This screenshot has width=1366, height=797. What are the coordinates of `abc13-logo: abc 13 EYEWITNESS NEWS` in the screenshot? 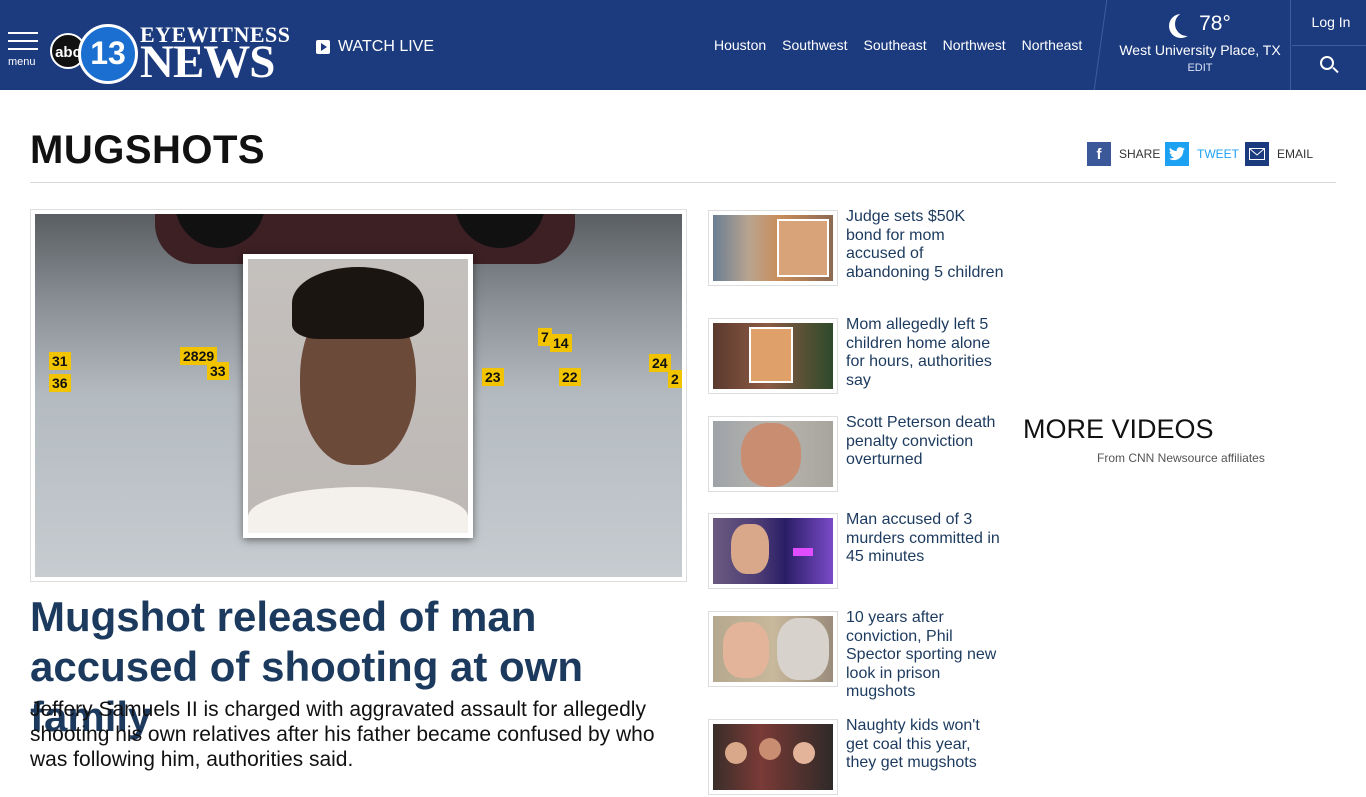 It's located at (175, 53).